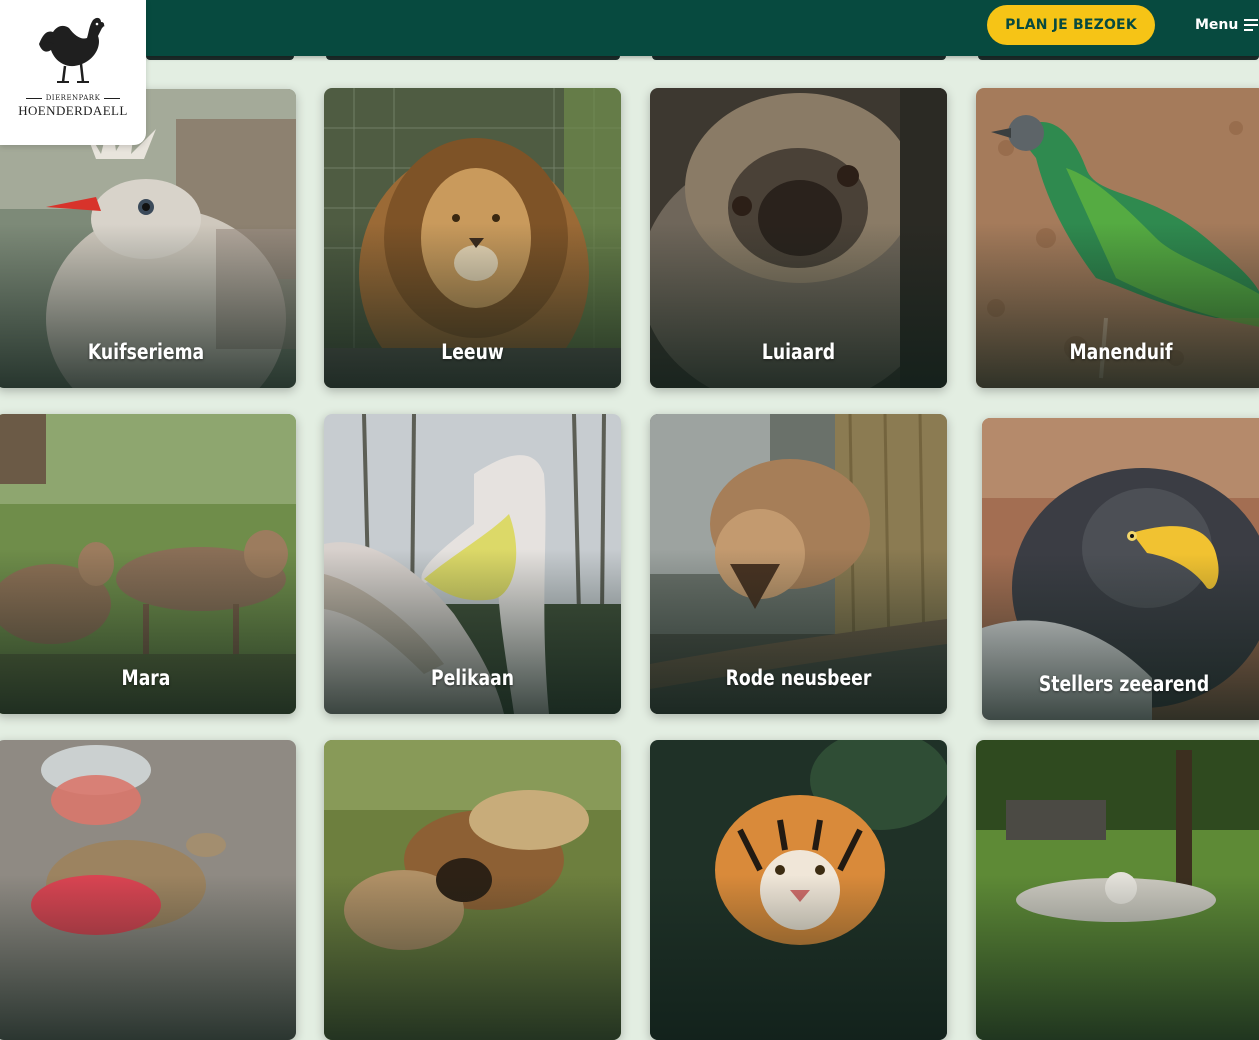 This screenshot has height=1040, width=1259. What do you see at coordinates (472, 890) in the screenshot?
I see `animal-card-miereneter` at bounding box center [472, 890].